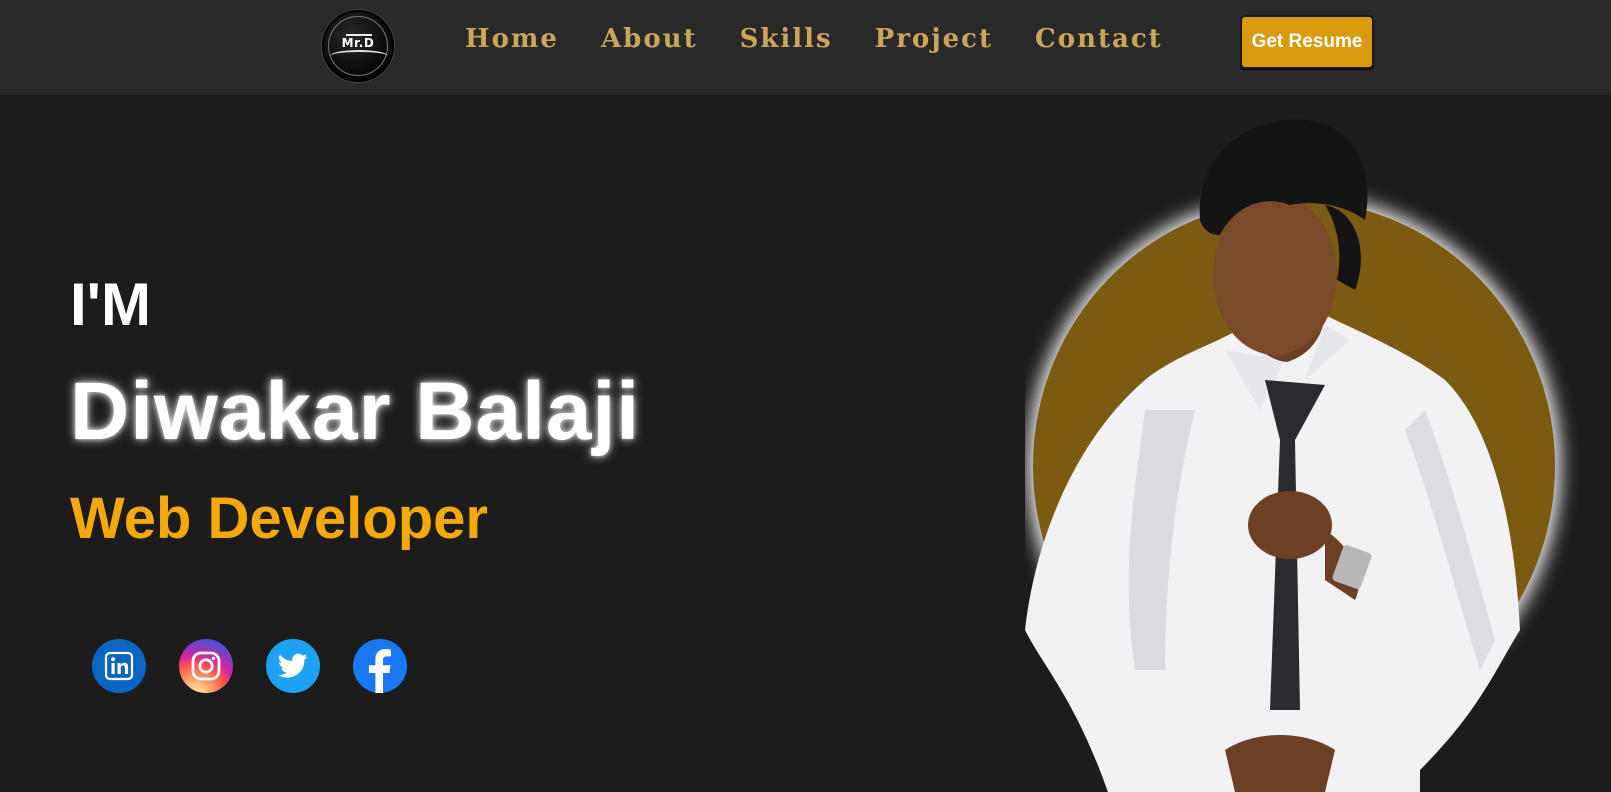 This screenshot has height=792, width=1611. Describe the element at coordinates (786, 39) in the screenshot. I see `nav-link-skills: Skills` at that location.